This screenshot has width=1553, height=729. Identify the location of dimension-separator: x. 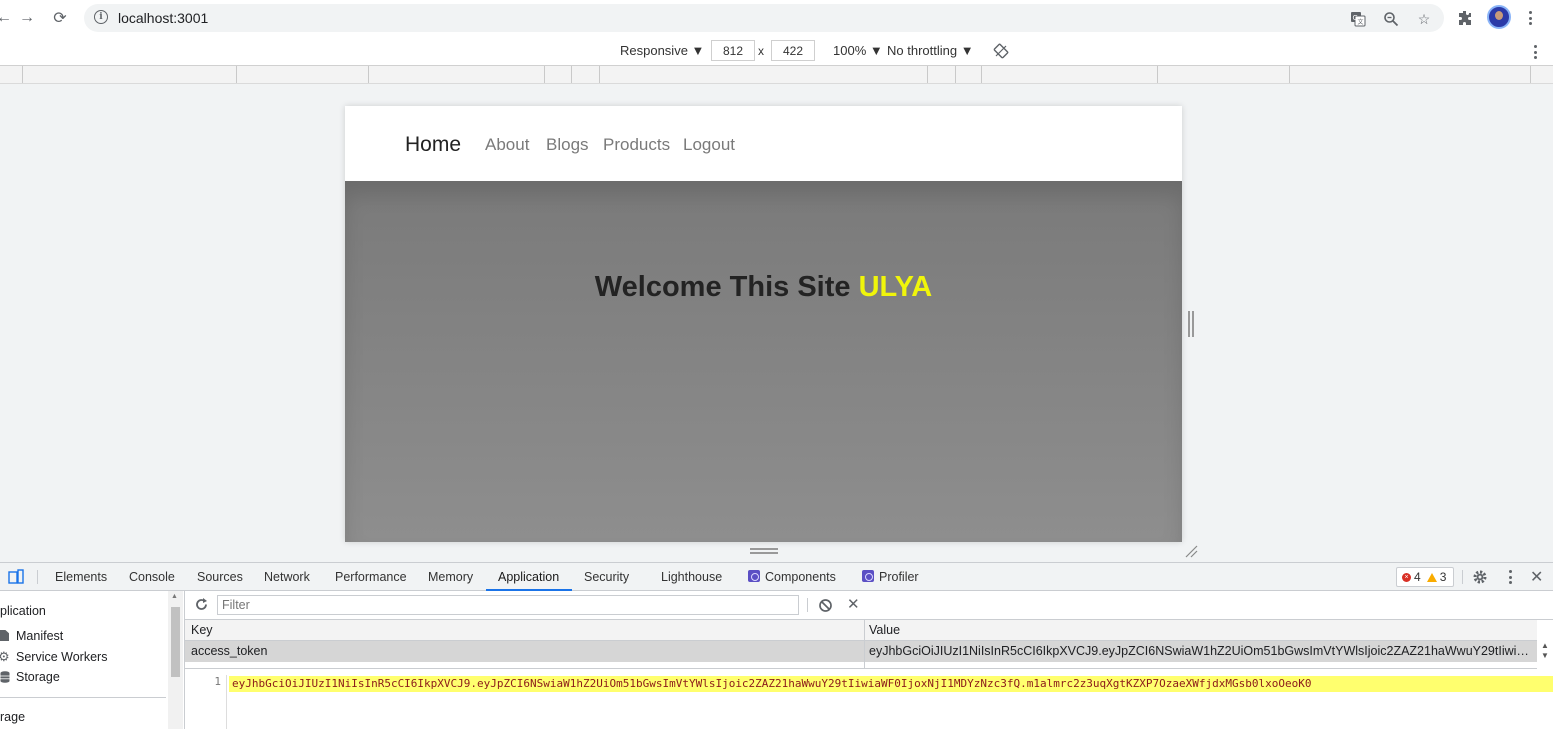
(761, 51).